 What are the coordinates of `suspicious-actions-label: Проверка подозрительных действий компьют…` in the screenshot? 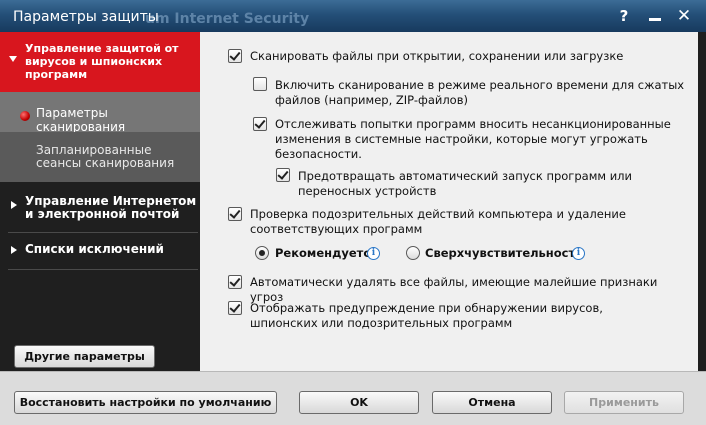 It's located at (438, 221).